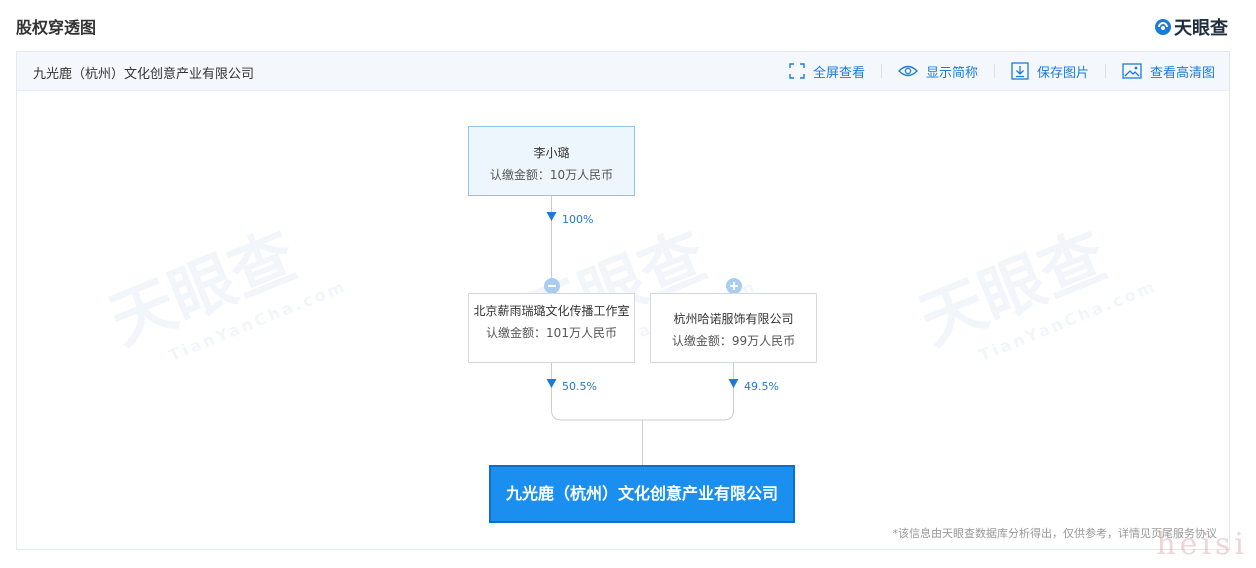 The image size is (1256, 568). What do you see at coordinates (761, 386) in the screenshot?
I see `share-percent: 49.5%` at bounding box center [761, 386].